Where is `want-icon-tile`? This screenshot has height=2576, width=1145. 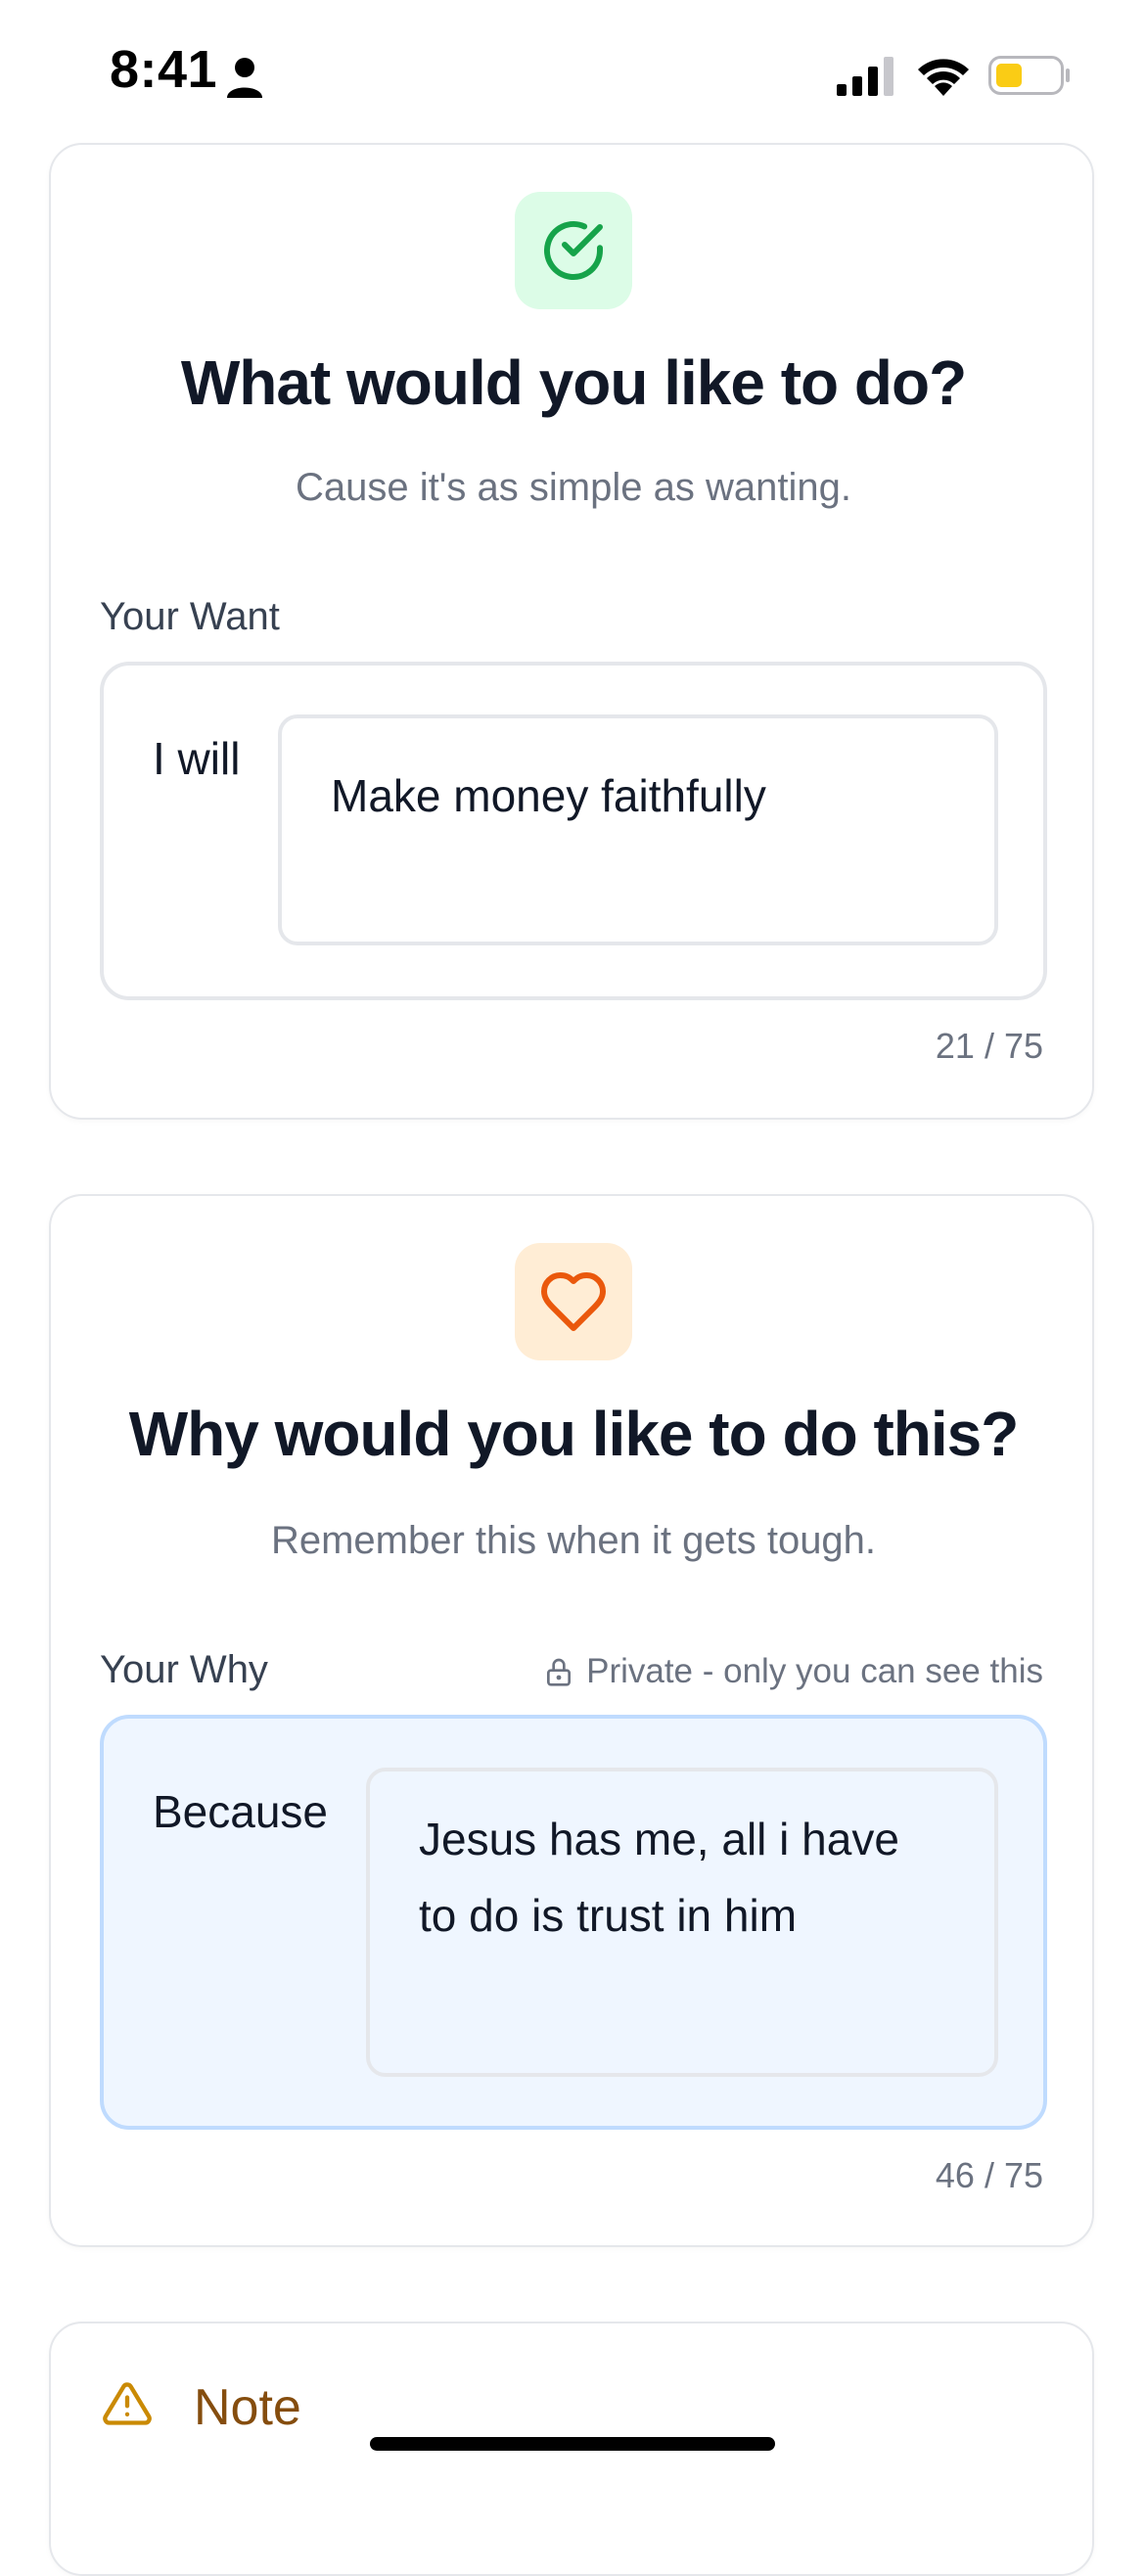
want-icon-tile is located at coordinates (573, 250).